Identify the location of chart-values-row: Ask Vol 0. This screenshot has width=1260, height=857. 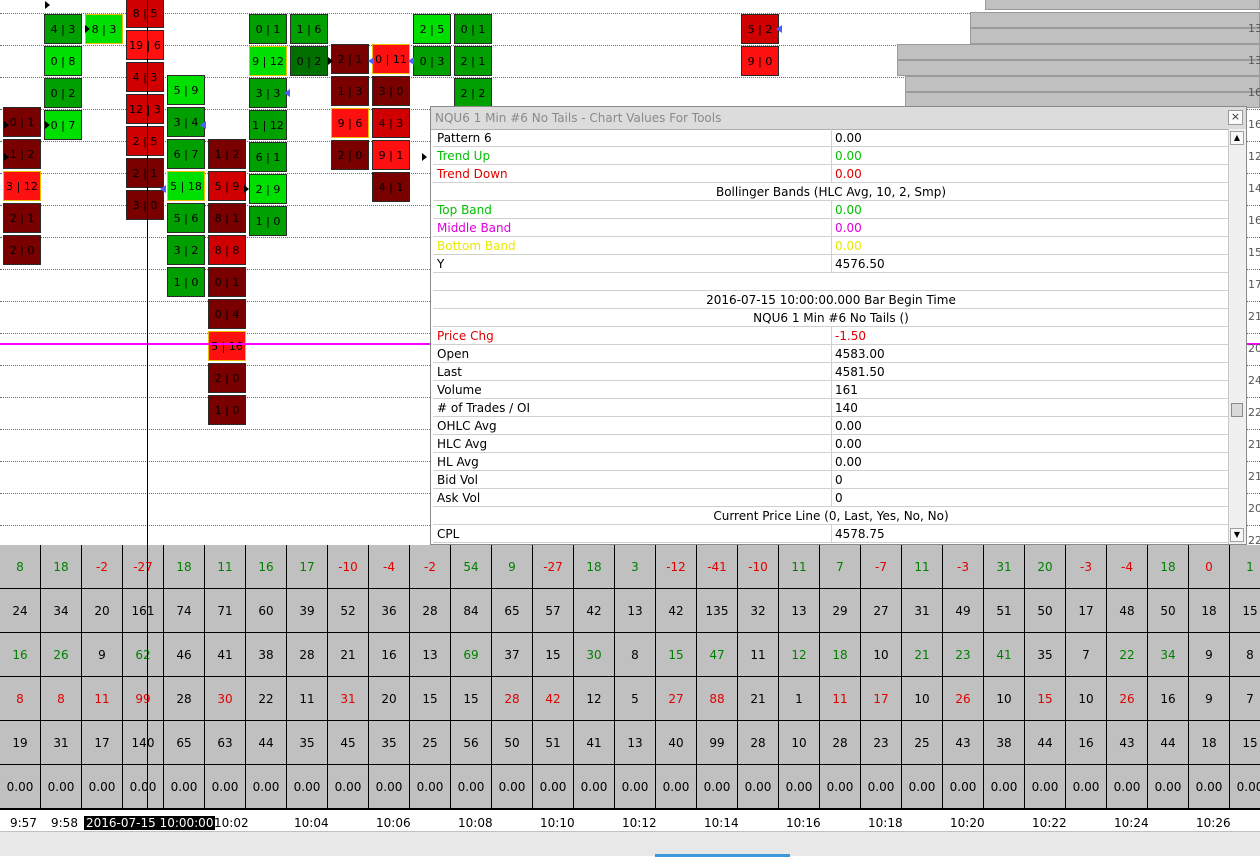
(831, 498).